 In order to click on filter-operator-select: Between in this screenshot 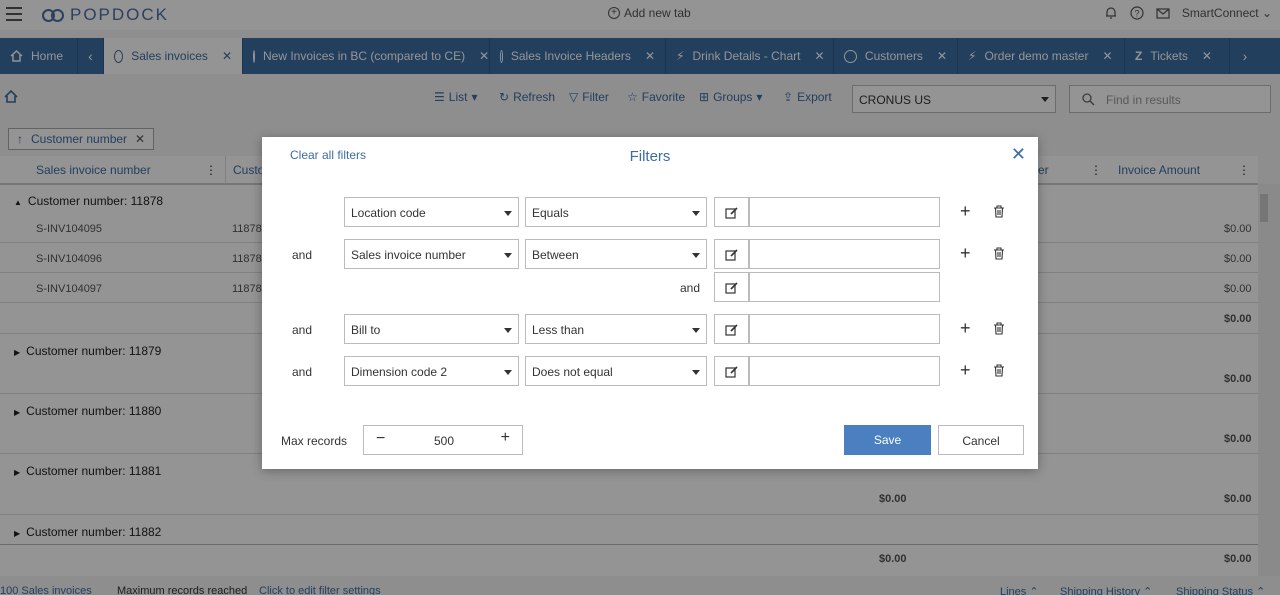, I will do `click(616, 254)`.